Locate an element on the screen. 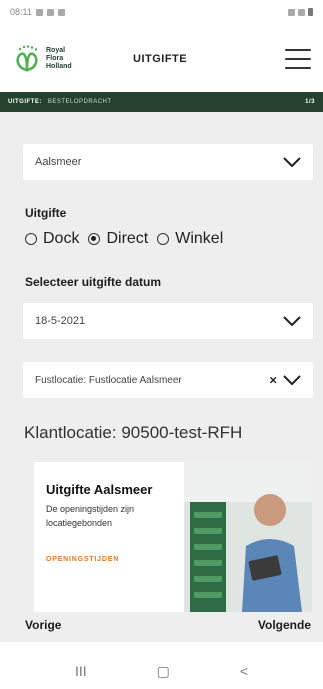  radio-selected-icon is located at coordinates (94, 239).